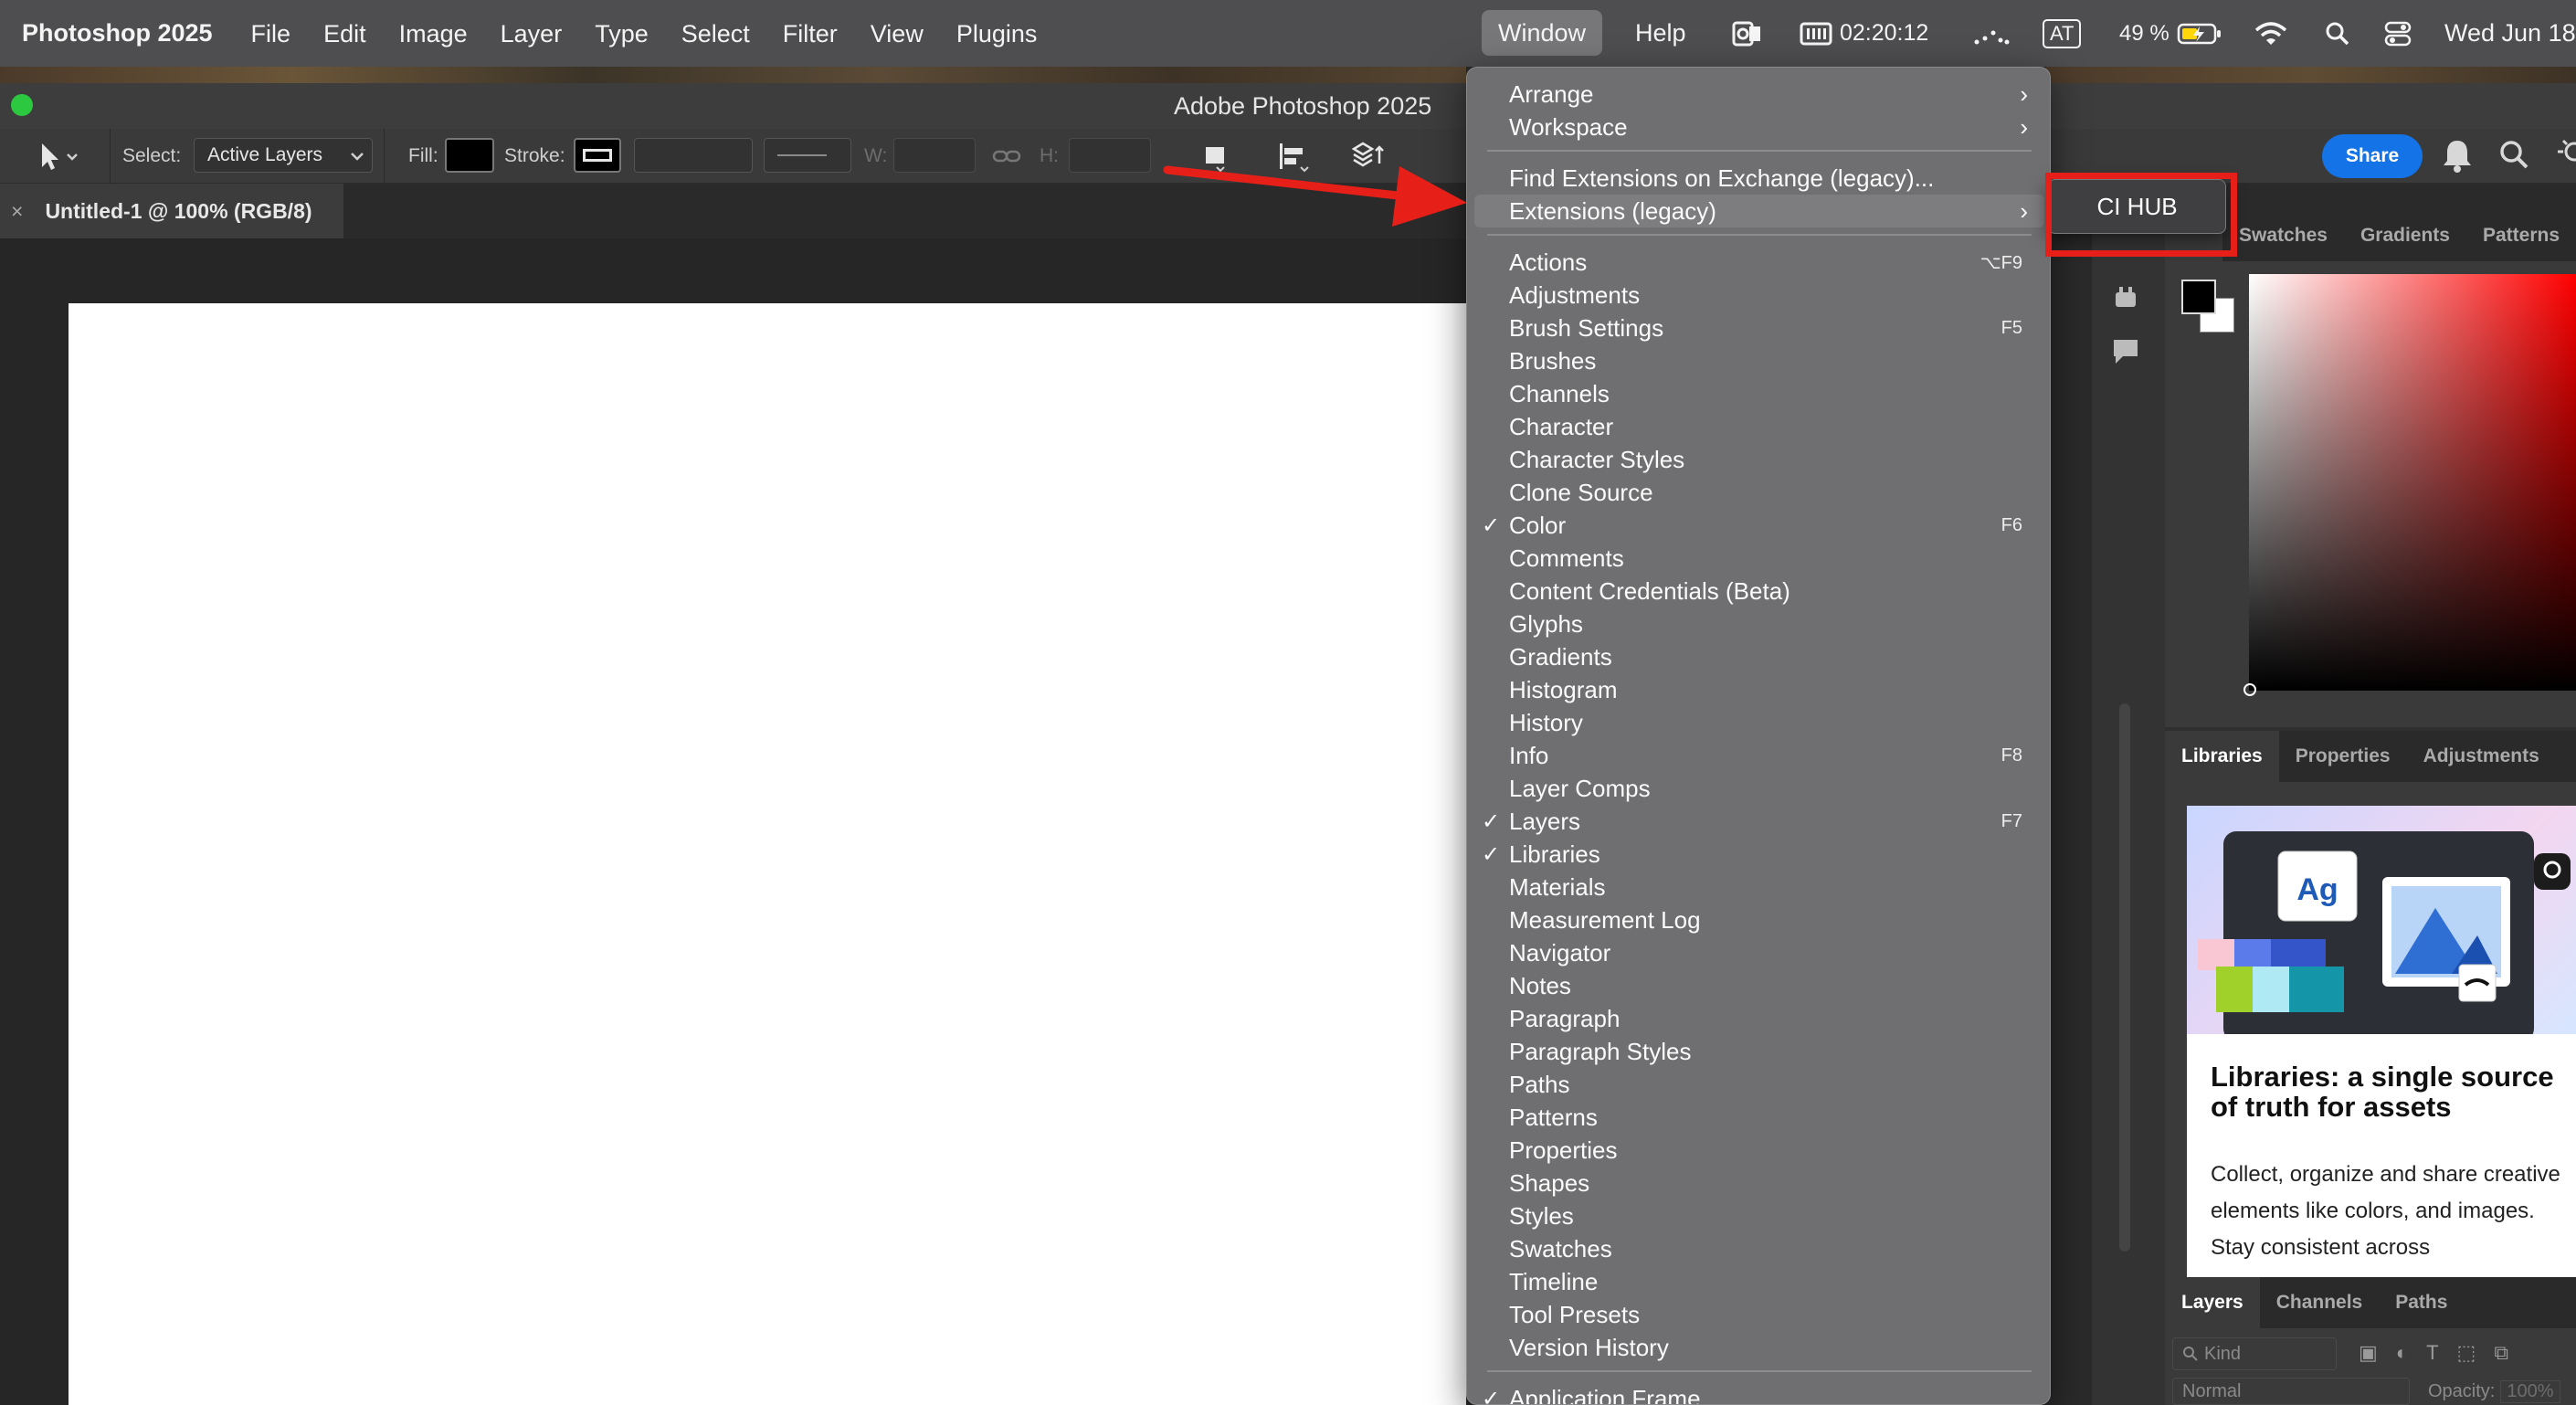 The height and width of the screenshot is (1405, 2576). I want to click on menu-item-brush-settings: Brush Settings F5, so click(1758, 328).